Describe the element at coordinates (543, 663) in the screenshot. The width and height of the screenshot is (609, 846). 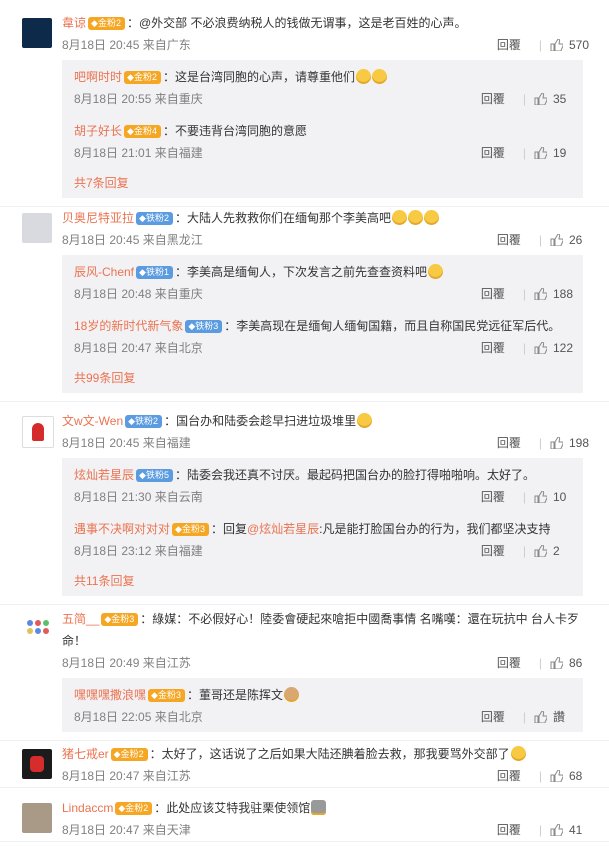
I see `comment-actions: 回覆 | 86` at that location.